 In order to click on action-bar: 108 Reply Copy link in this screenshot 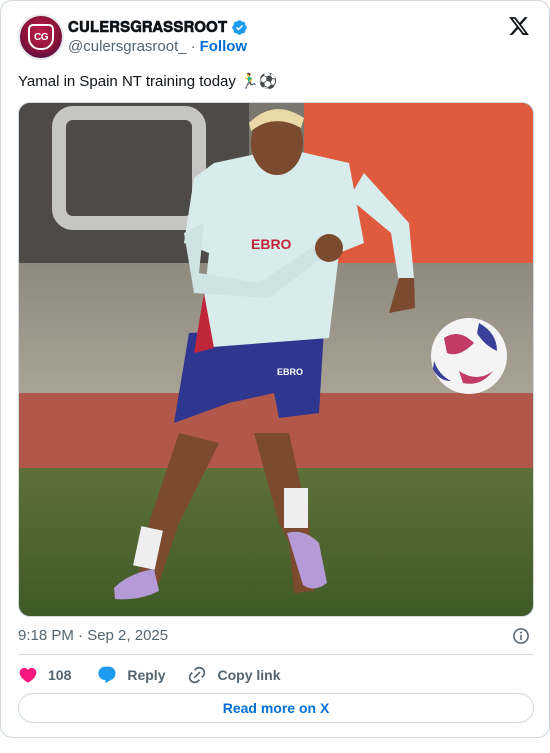, I will do `click(149, 675)`.